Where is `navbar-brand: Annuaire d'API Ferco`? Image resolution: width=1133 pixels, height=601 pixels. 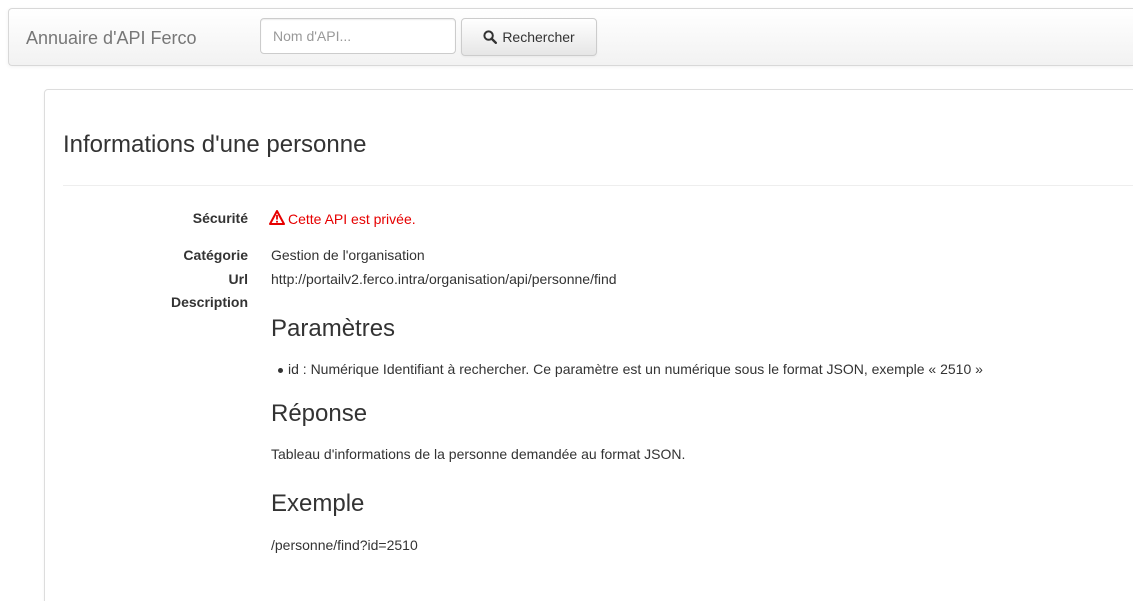 navbar-brand: Annuaire d'API Ferco is located at coordinates (111, 38).